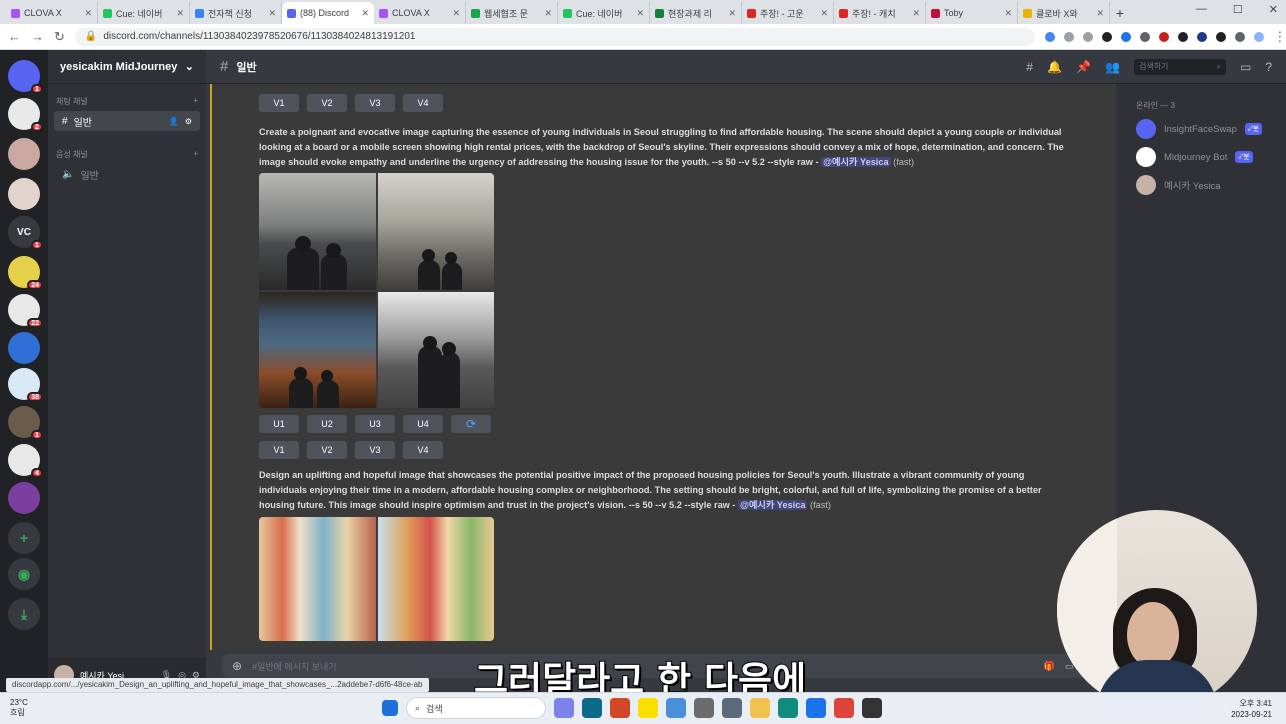 The image size is (1286, 724). What do you see at coordinates (1049, 36) in the screenshot?
I see `google-icon` at bounding box center [1049, 36].